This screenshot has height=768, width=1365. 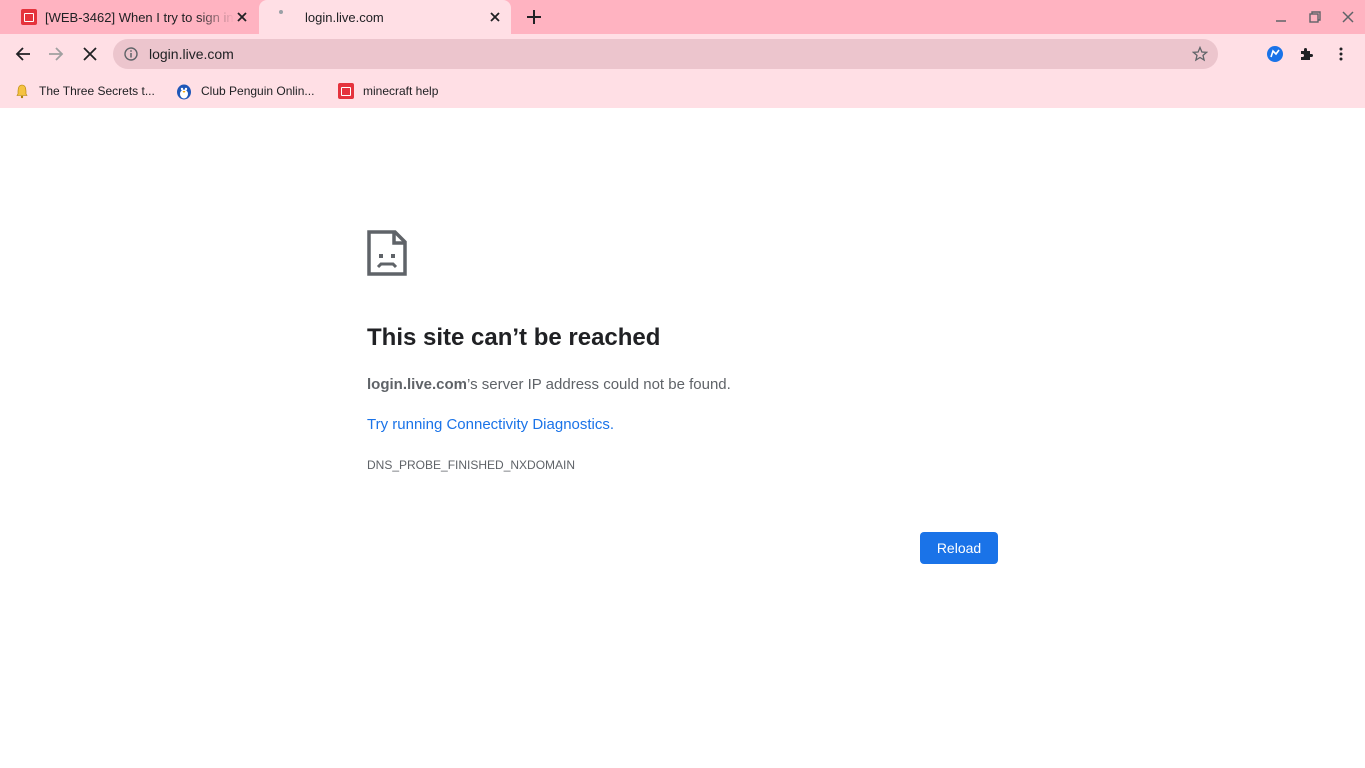 I want to click on bookmark-minecraft-help: minecraft help, so click(x=388, y=91).